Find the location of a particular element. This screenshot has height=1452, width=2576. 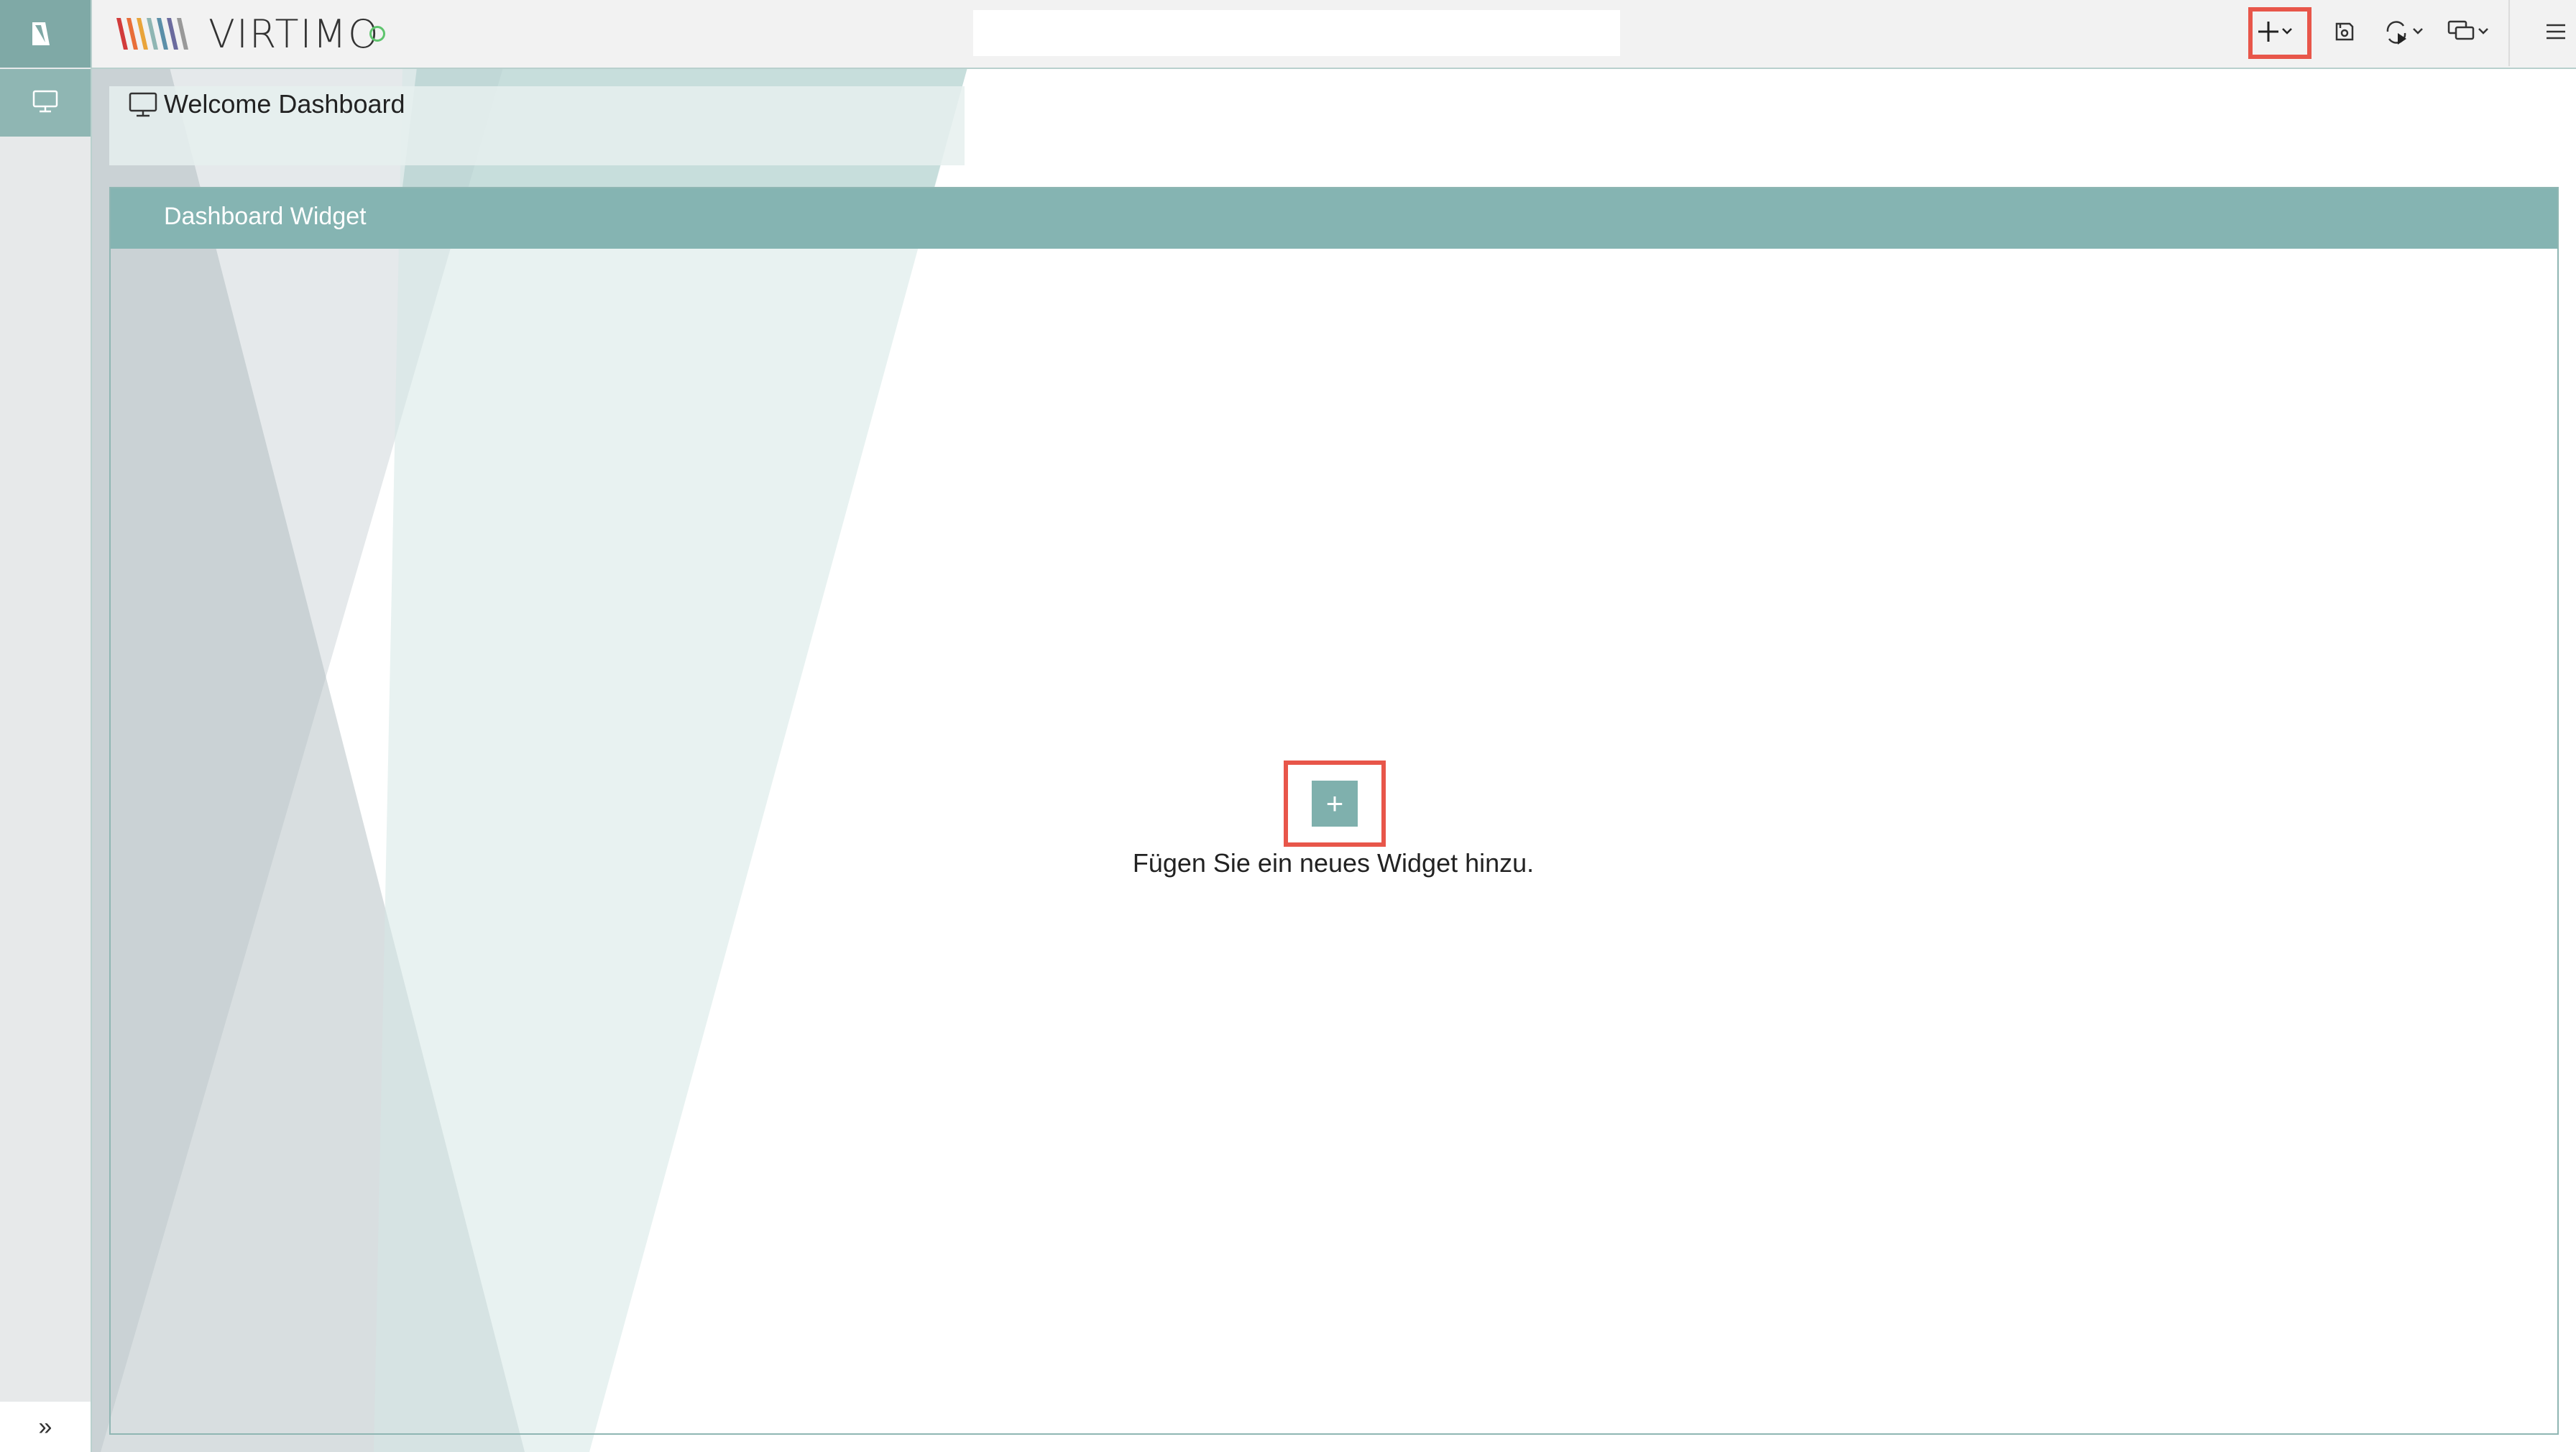

toolbar-divider is located at coordinates (2509, 33).